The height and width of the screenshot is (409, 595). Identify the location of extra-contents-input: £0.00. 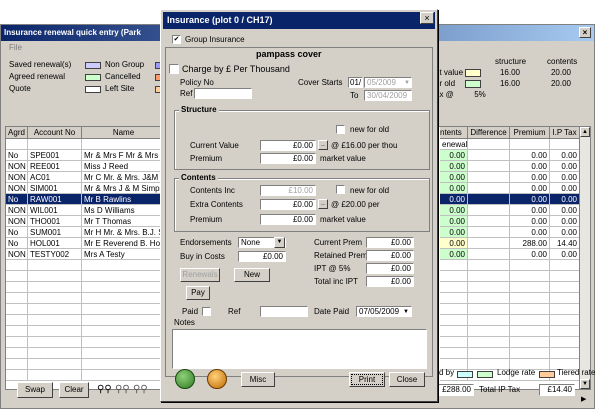
(288, 204).